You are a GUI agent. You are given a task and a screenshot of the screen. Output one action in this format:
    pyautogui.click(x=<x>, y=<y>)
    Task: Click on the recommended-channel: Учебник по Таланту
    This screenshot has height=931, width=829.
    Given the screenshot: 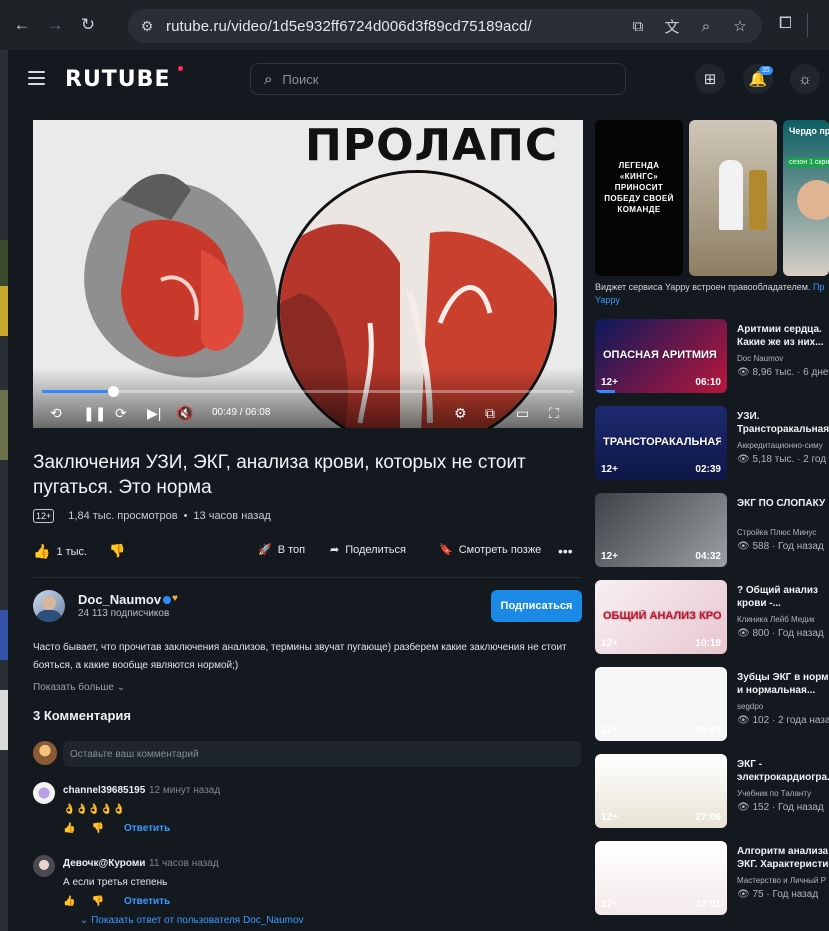 What is the action you would take?
    pyautogui.click(x=783, y=793)
    